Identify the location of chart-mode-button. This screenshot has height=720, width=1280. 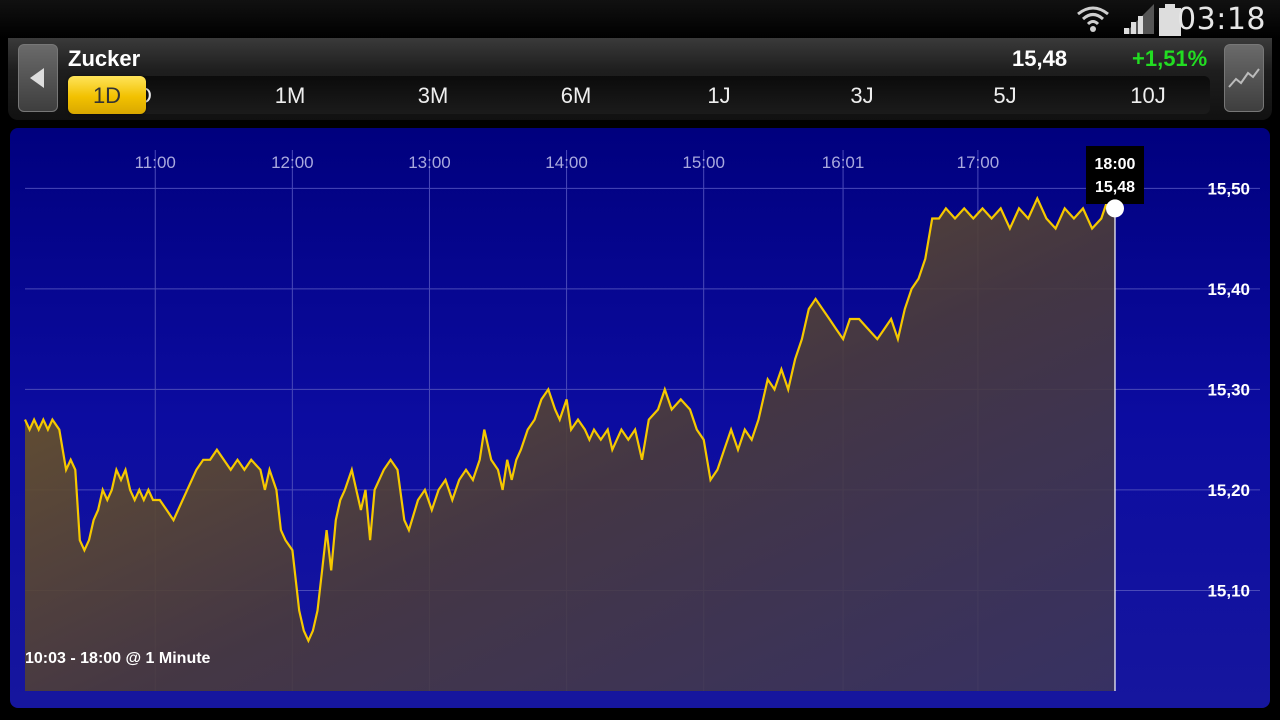
(1244, 78).